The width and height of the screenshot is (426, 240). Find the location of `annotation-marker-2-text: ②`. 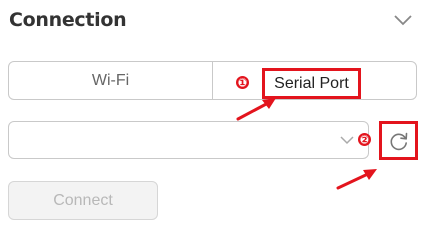

annotation-marker-2-text: ② is located at coordinates (364, 139).